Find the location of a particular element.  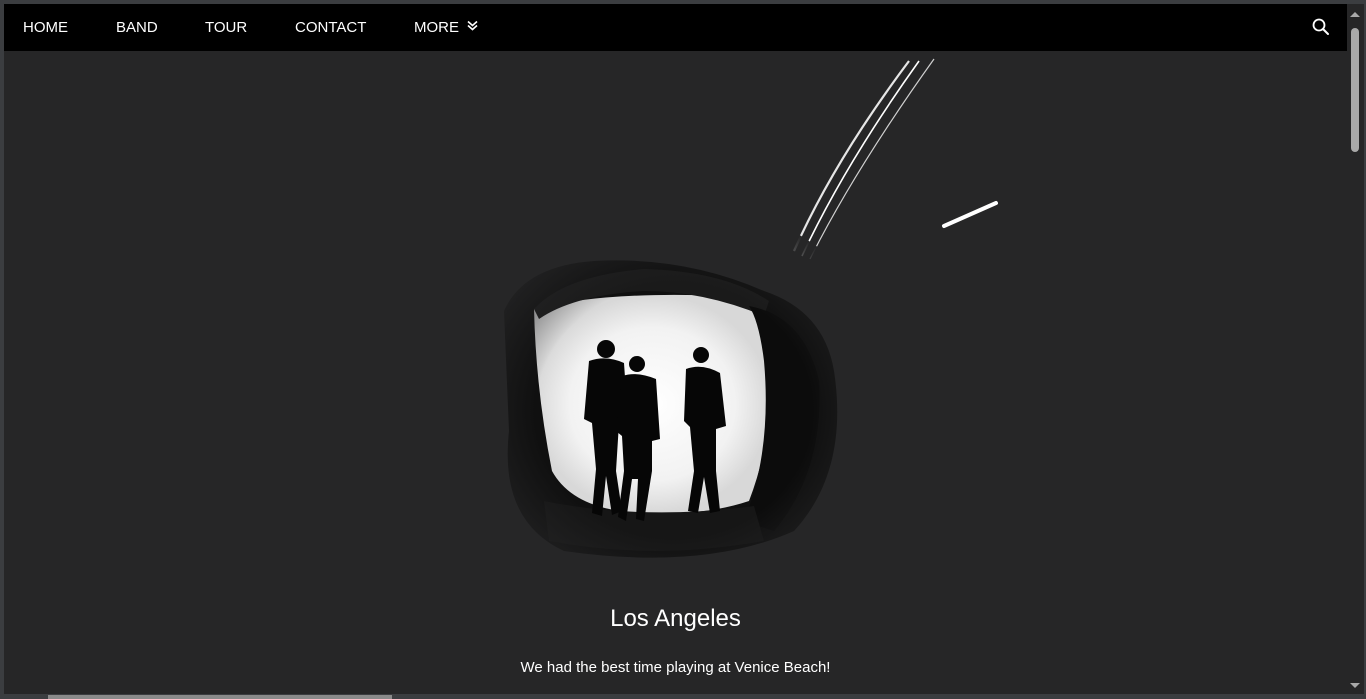

vertical-scrollbar is located at coordinates (1355, 349).